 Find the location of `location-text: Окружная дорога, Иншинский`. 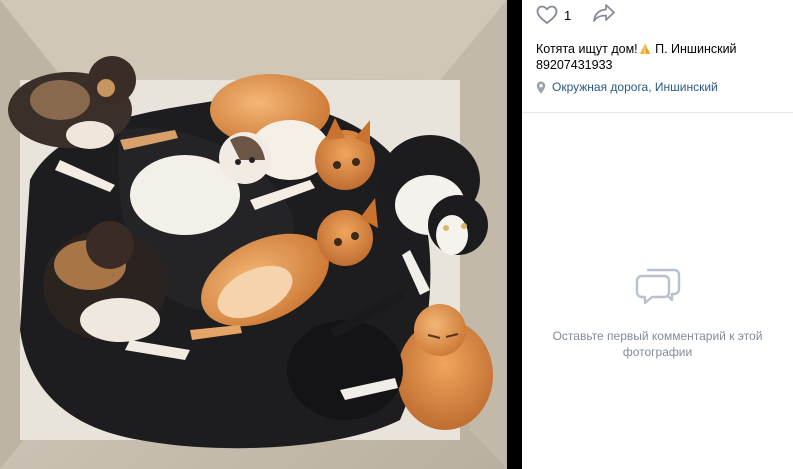

location-text: Окружная дорога, Иншинский is located at coordinates (635, 87).